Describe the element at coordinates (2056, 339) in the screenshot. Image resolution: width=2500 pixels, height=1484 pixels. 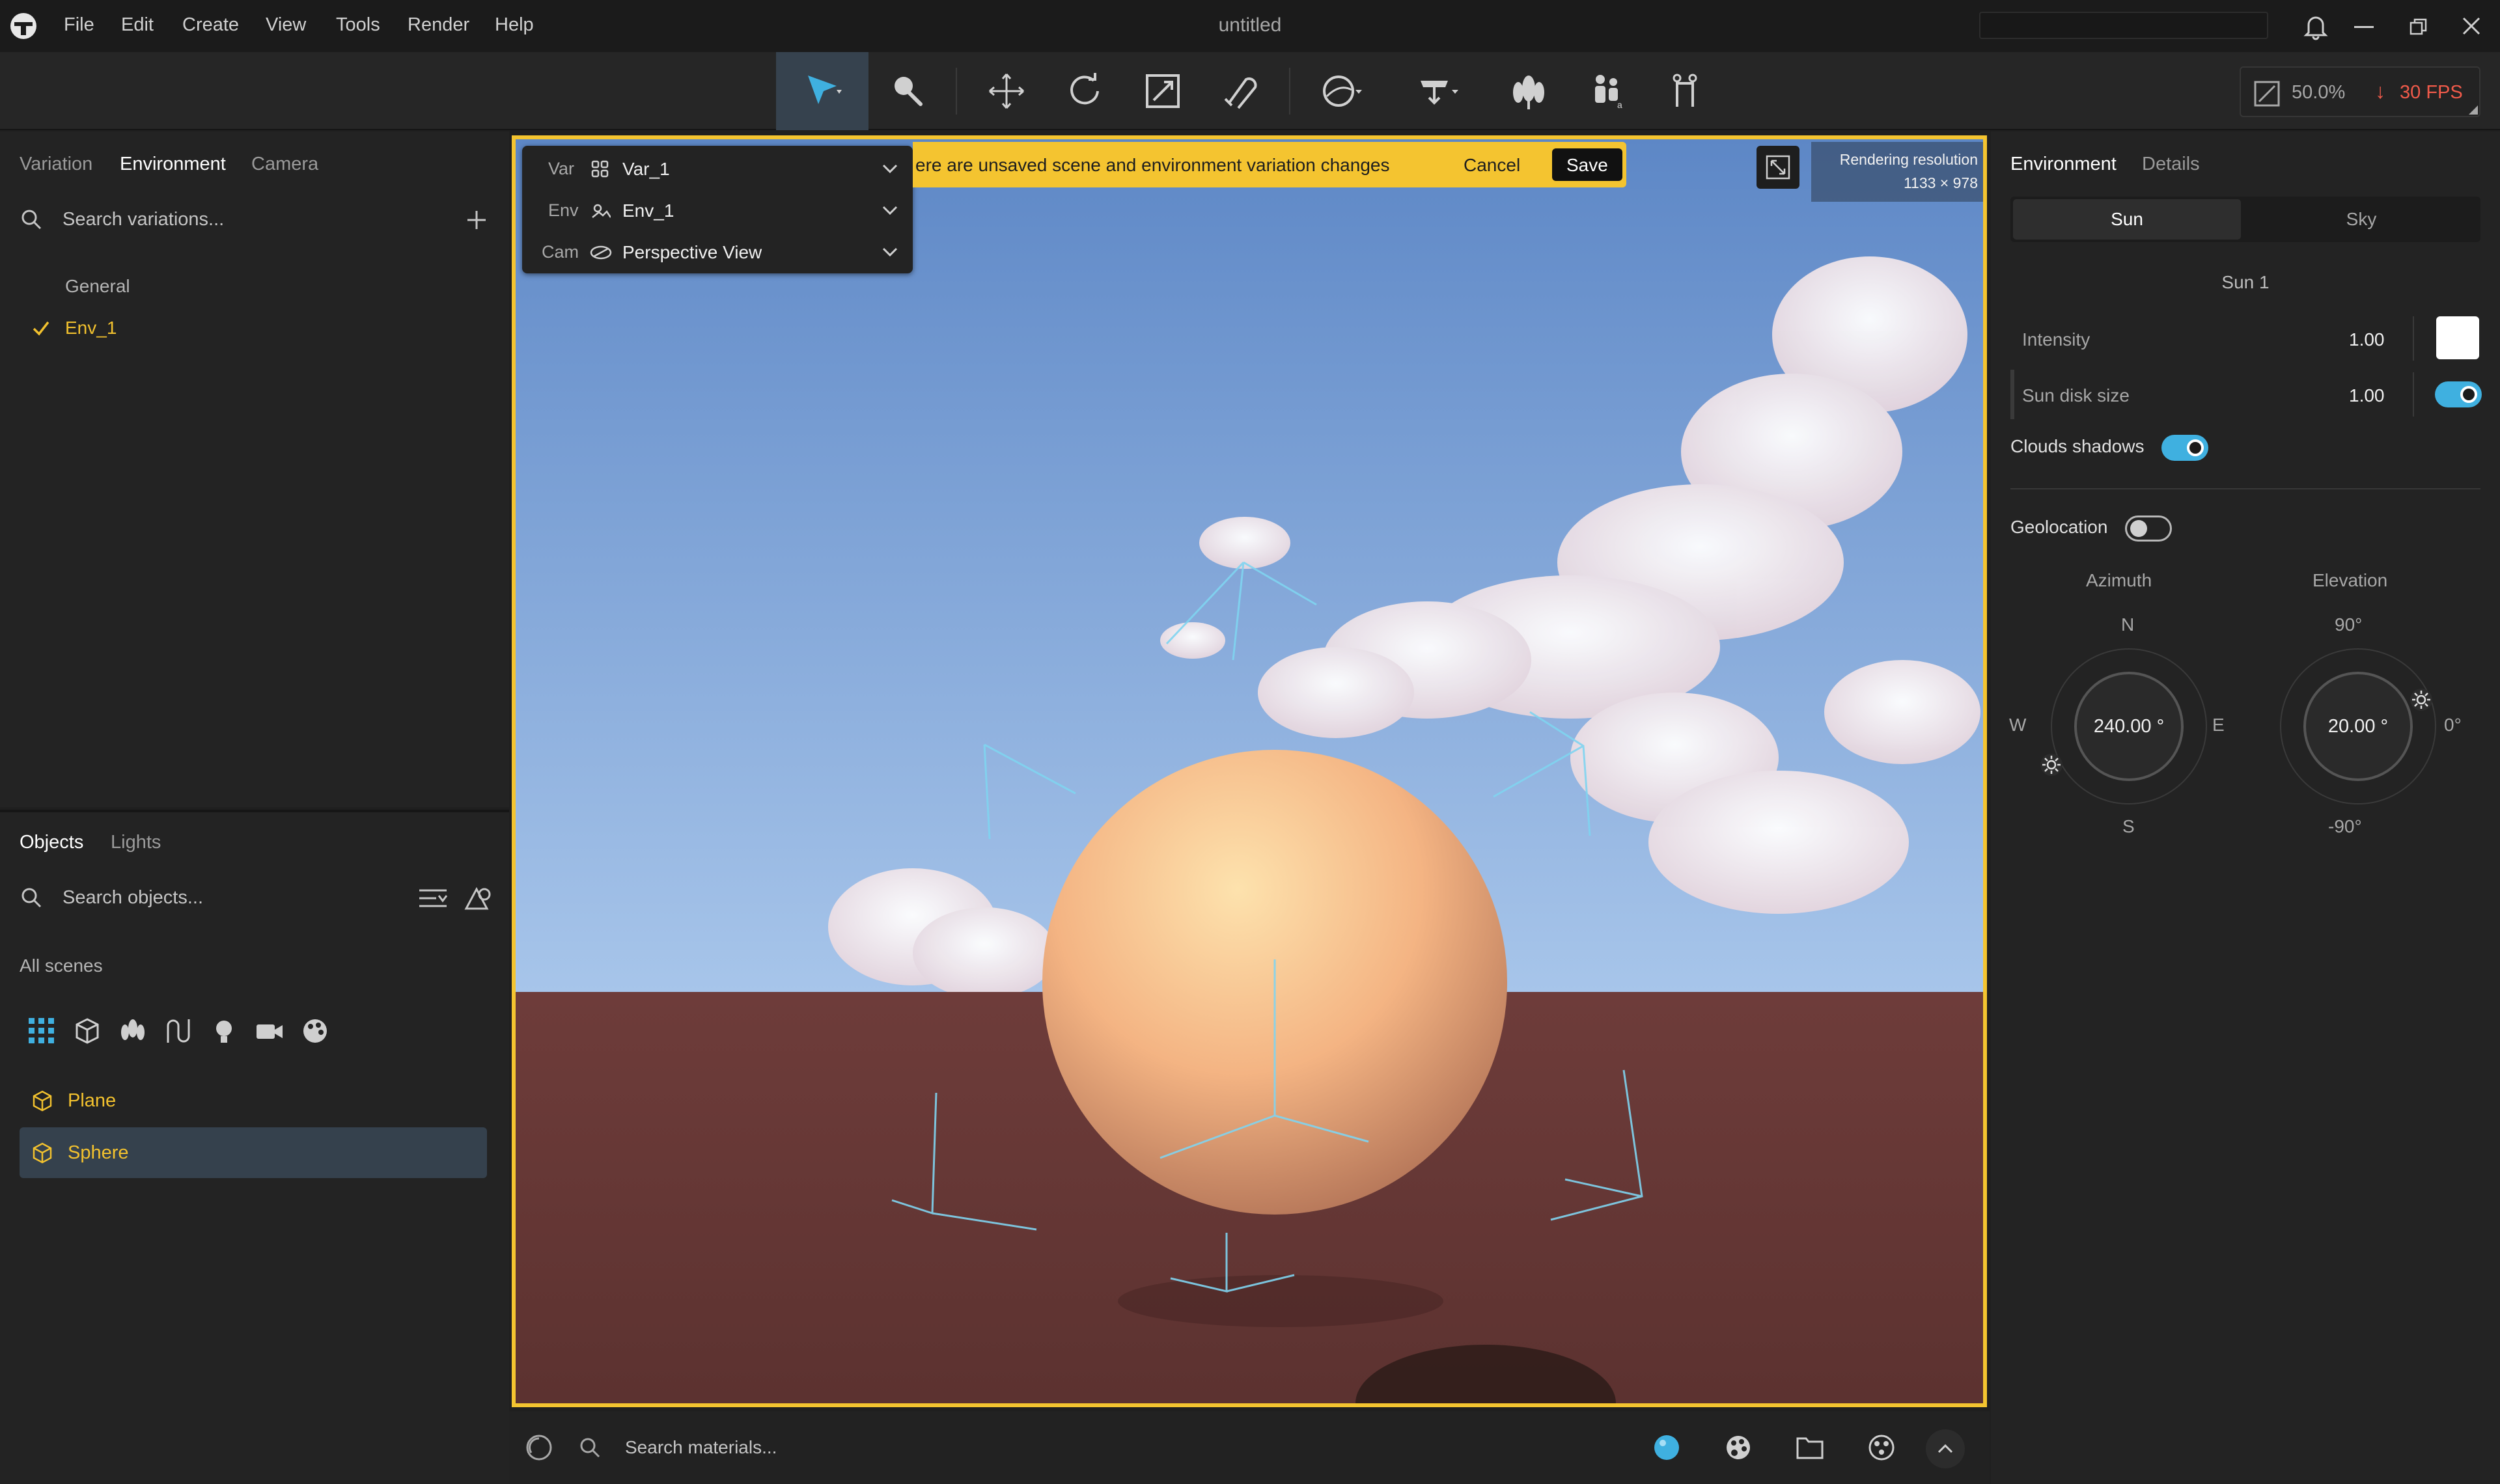
I see `intensity-label: Intensity` at that location.